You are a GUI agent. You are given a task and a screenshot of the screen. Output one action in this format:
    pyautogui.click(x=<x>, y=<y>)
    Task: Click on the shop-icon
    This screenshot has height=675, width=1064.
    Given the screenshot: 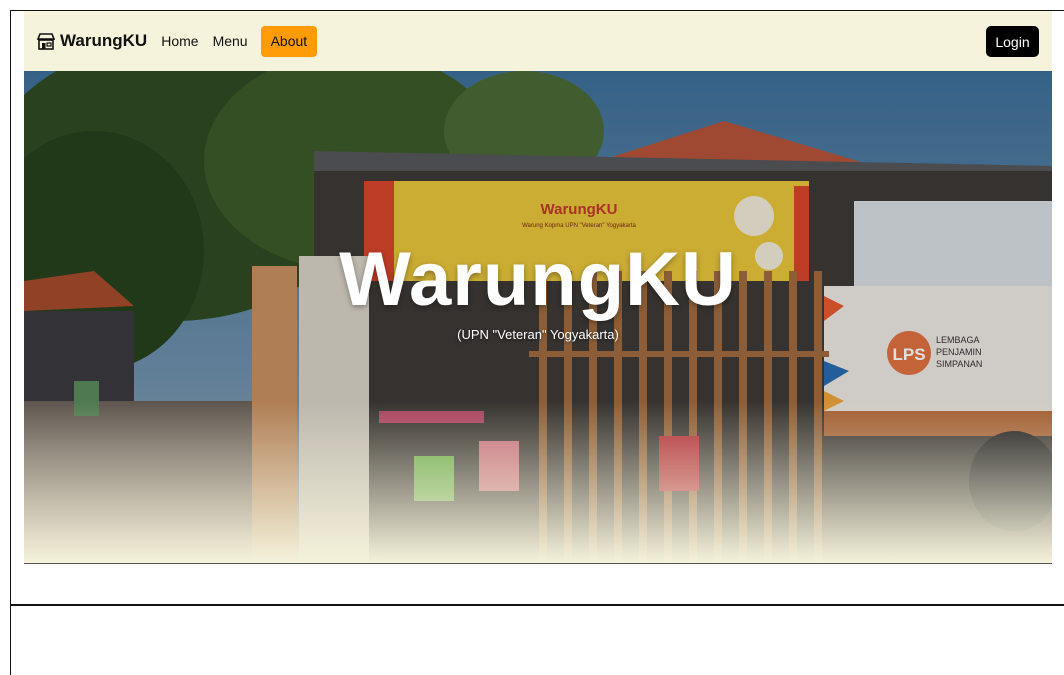 What is the action you would take?
    pyautogui.click(x=46, y=41)
    